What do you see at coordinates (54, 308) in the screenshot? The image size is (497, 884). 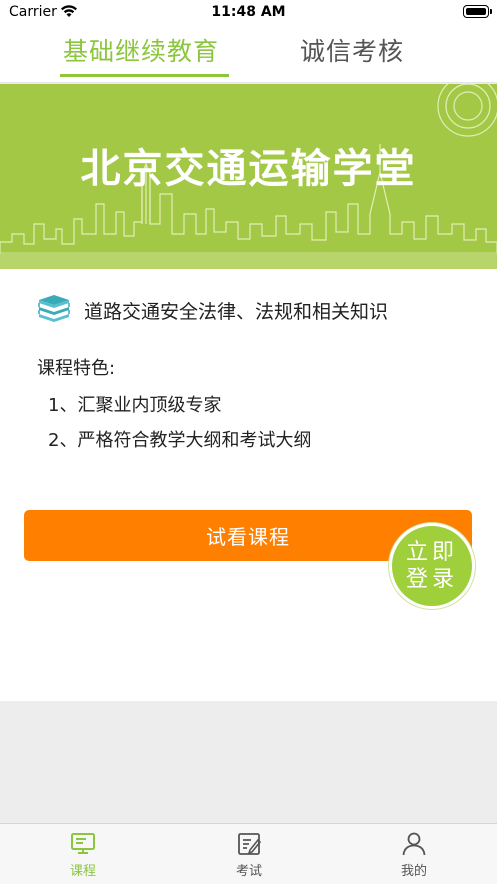 I see `books-icon` at bounding box center [54, 308].